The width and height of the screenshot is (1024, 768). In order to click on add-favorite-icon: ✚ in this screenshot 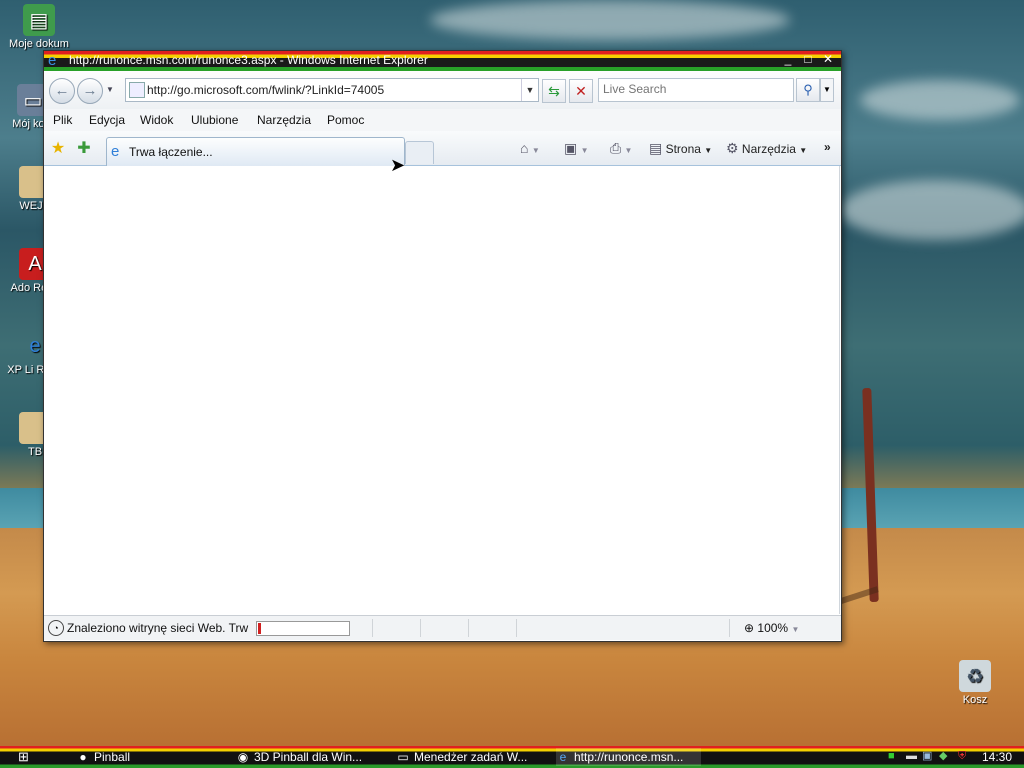, I will do `click(84, 149)`.